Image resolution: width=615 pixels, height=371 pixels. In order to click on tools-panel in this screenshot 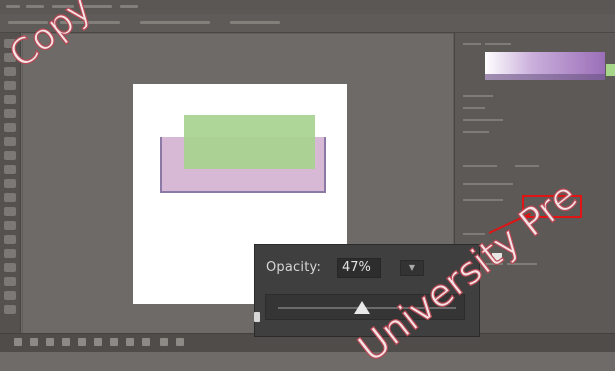, I will do `click(10, 183)`.